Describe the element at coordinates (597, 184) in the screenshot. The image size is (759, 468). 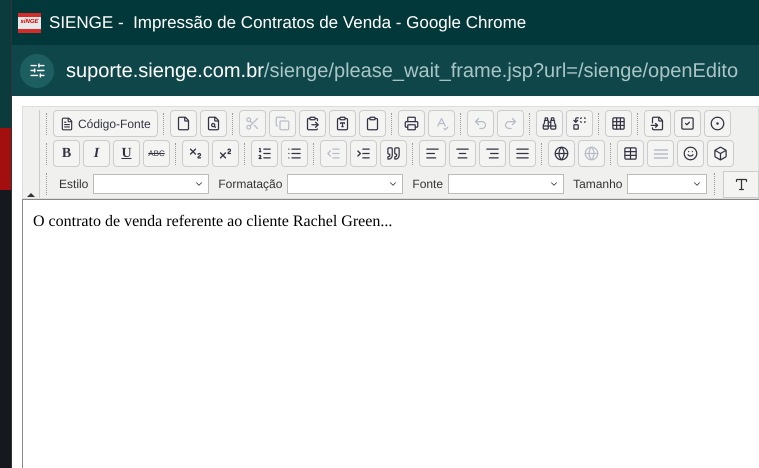
I see `dropdown-label: Tamanho` at that location.